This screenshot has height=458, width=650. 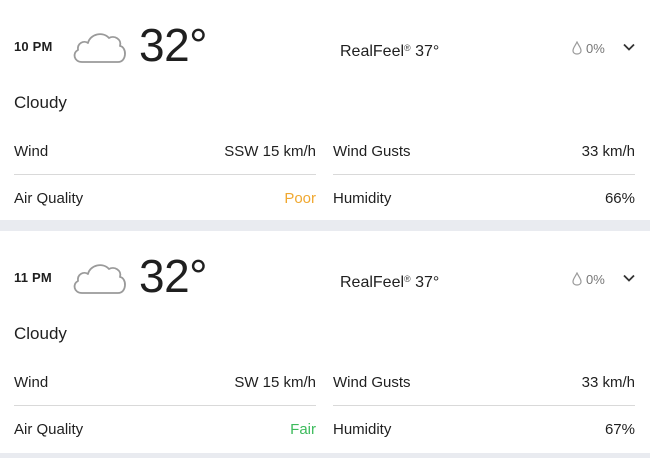 What do you see at coordinates (300, 198) in the screenshot?
I see `air-quality-value: Poor` at bounding box center [300, 198].